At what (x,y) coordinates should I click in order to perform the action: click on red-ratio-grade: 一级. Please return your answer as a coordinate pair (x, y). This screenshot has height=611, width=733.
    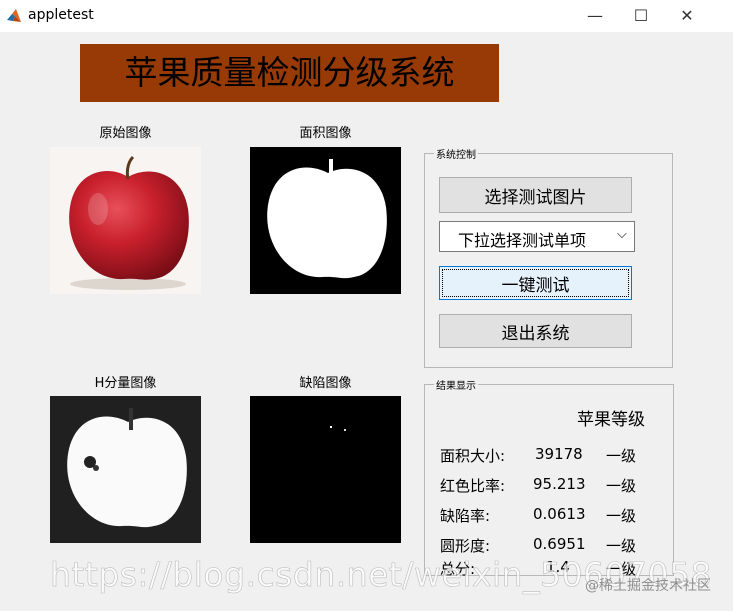
    Looking at the image, I should click on (621, 486).